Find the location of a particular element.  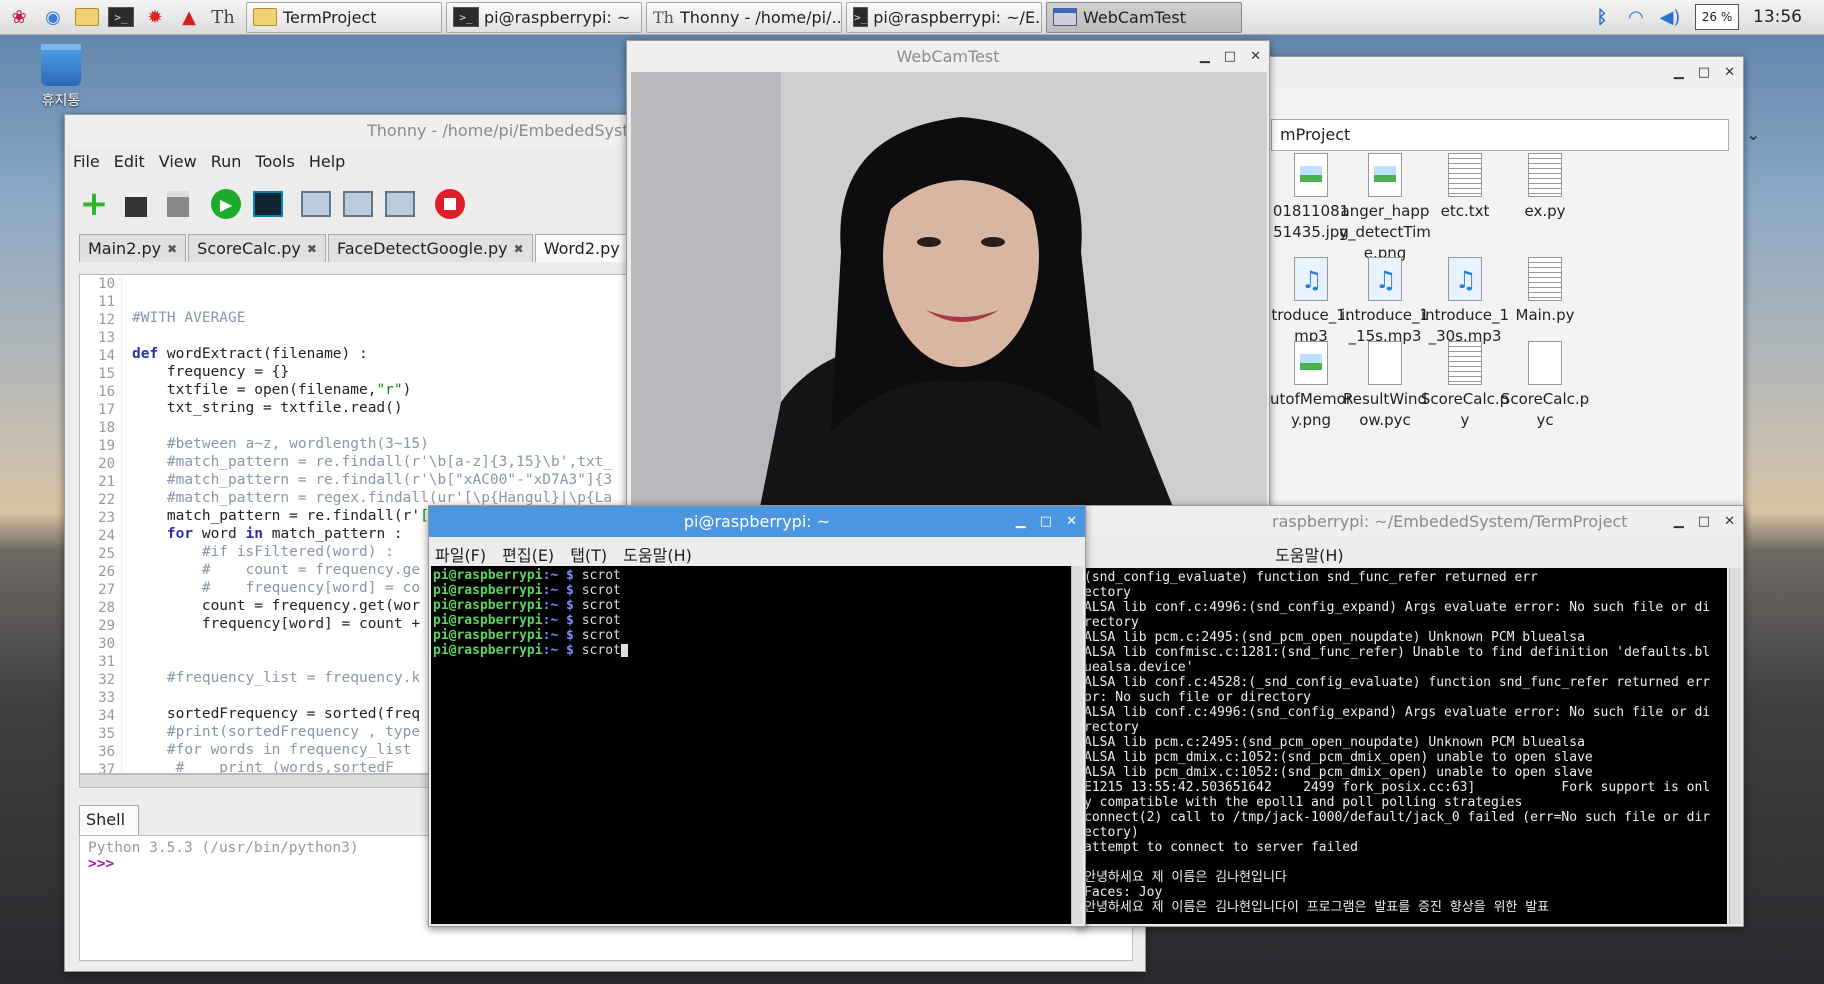

line-number: 37 is located at coordinates (106, 768).